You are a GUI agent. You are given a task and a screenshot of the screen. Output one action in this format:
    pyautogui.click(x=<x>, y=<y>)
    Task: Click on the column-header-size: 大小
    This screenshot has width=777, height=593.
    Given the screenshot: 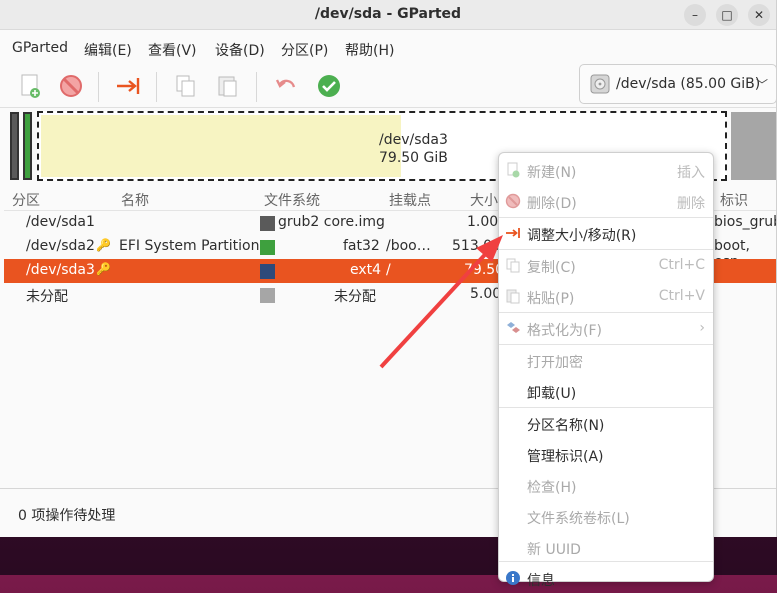 What is the action you would take?
    pyautogui.click(x=484, y=200)
    